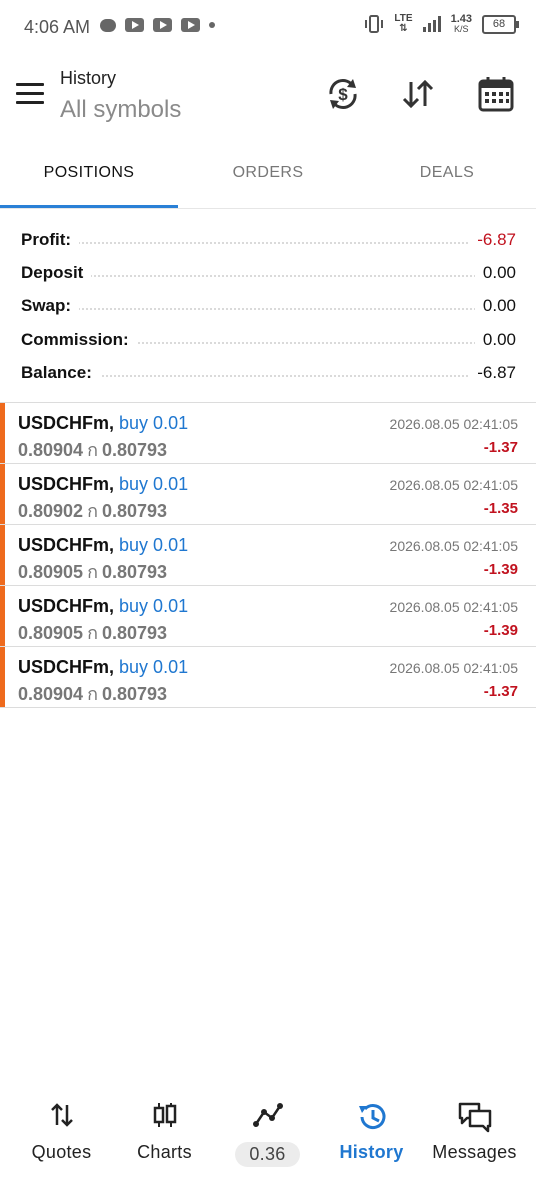  Describe the element at coordinates (164, 1152) in the screenshot. I see `nav-label: Charts` at that location.